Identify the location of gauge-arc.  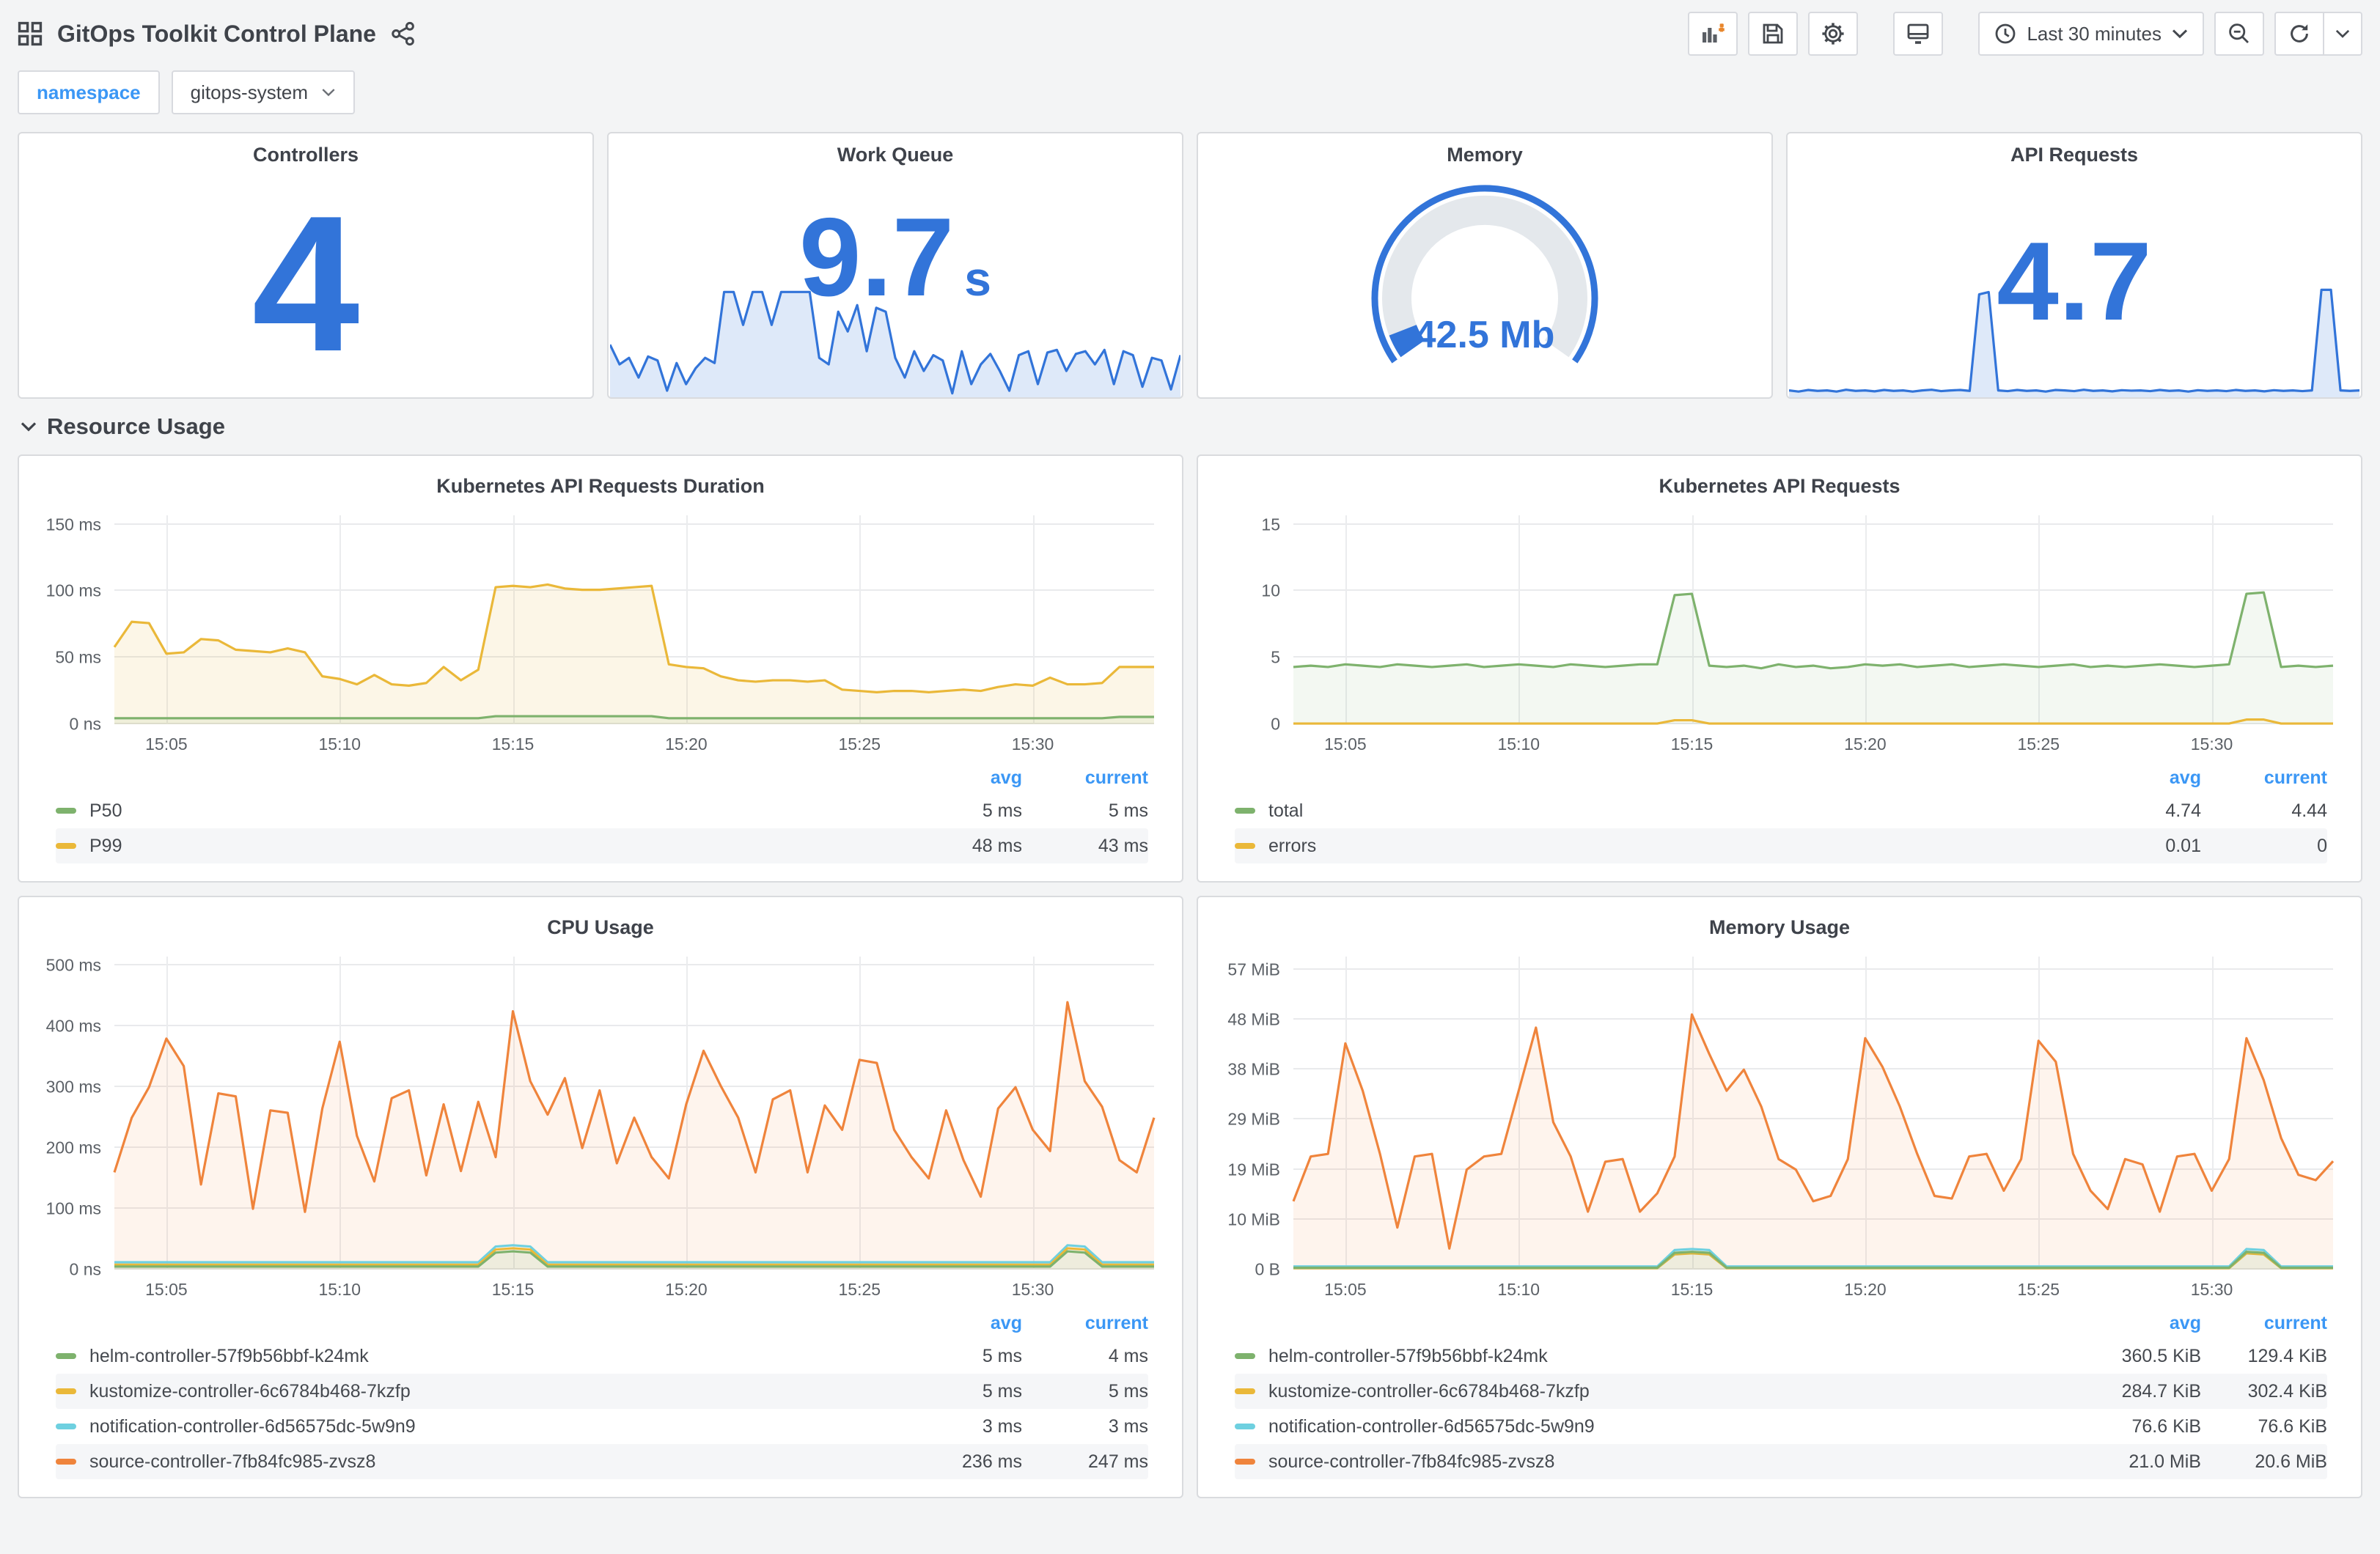
(1485, 282).